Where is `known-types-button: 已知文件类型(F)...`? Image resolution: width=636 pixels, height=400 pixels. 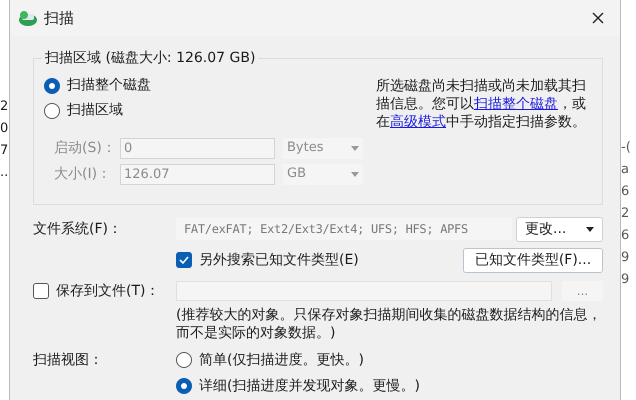 known-types-button: 已知文件类型(F)... is located at coordinates (533, 260).